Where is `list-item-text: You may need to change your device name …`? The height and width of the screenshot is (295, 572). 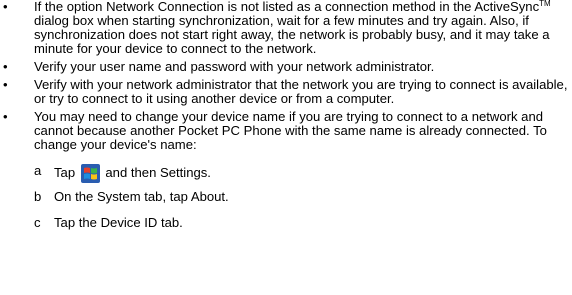 list-item-text: You may need to change your device name … is located at coordinates (290, 130).